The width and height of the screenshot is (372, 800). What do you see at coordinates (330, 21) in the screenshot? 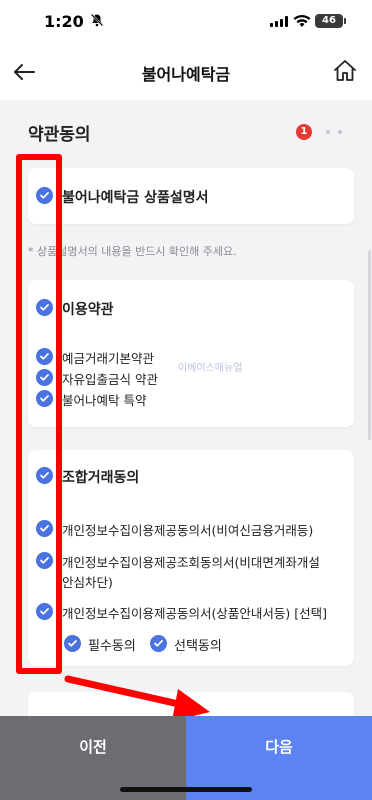
I see `battery-icon: 46` at bounding box center [330, 21].